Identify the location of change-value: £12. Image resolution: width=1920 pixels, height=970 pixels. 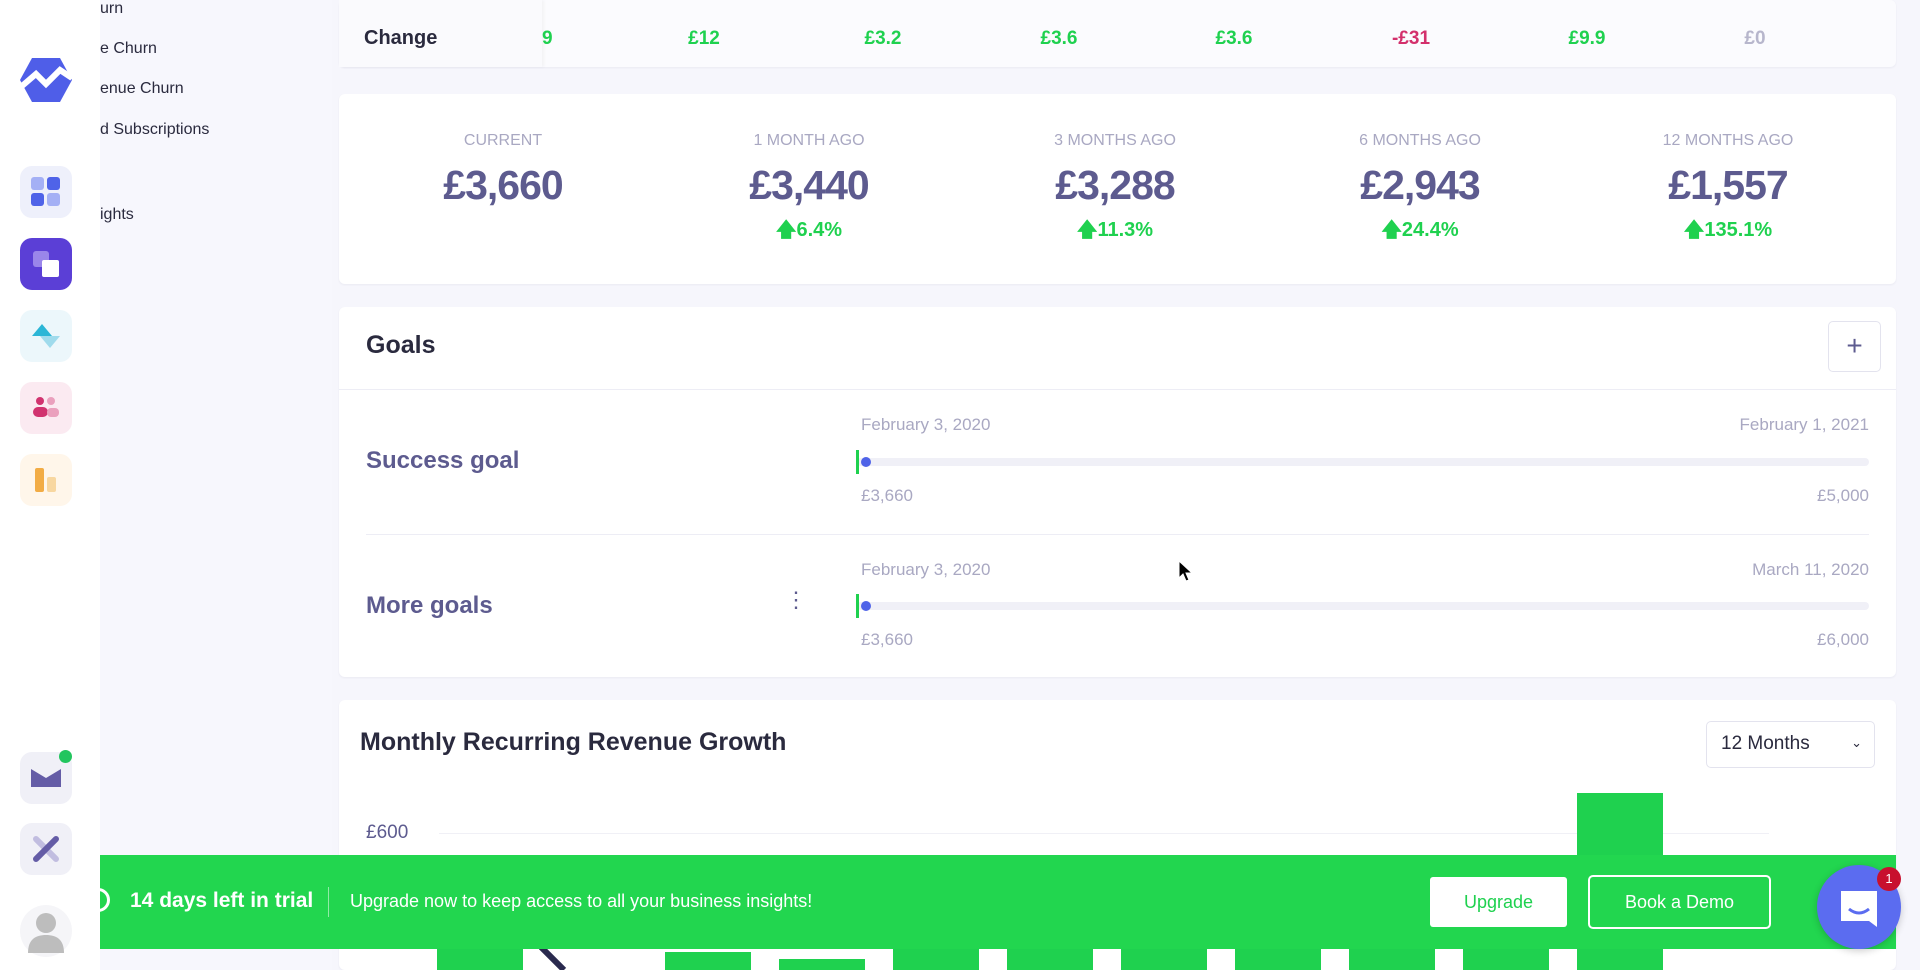
(704, 38).